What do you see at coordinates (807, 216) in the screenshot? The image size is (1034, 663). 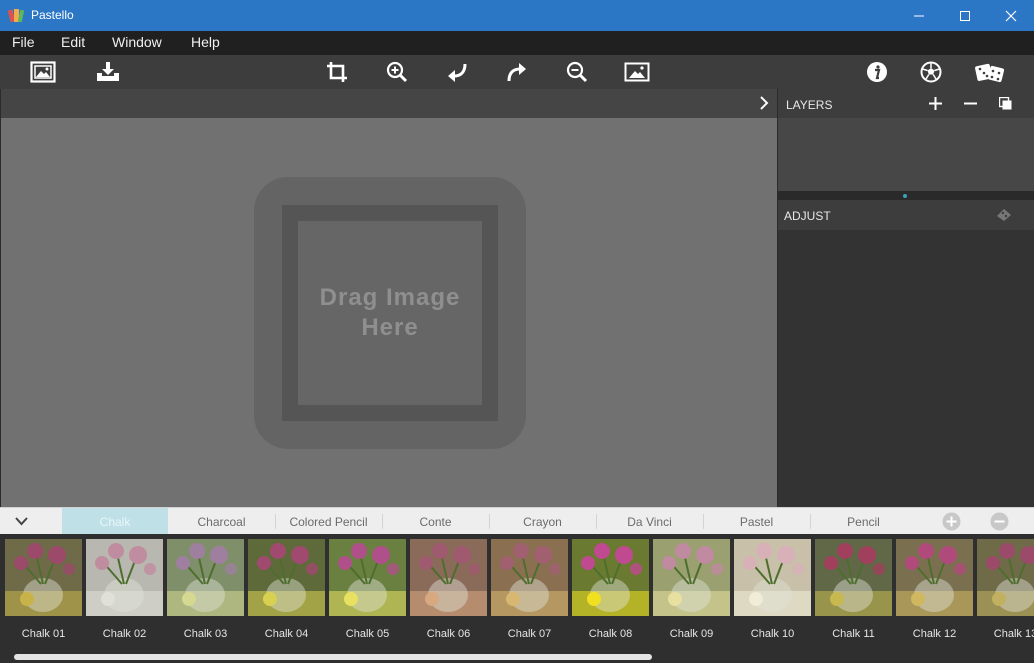 I see `adjust-title: ADJUST` at bounding box center [807, 216].